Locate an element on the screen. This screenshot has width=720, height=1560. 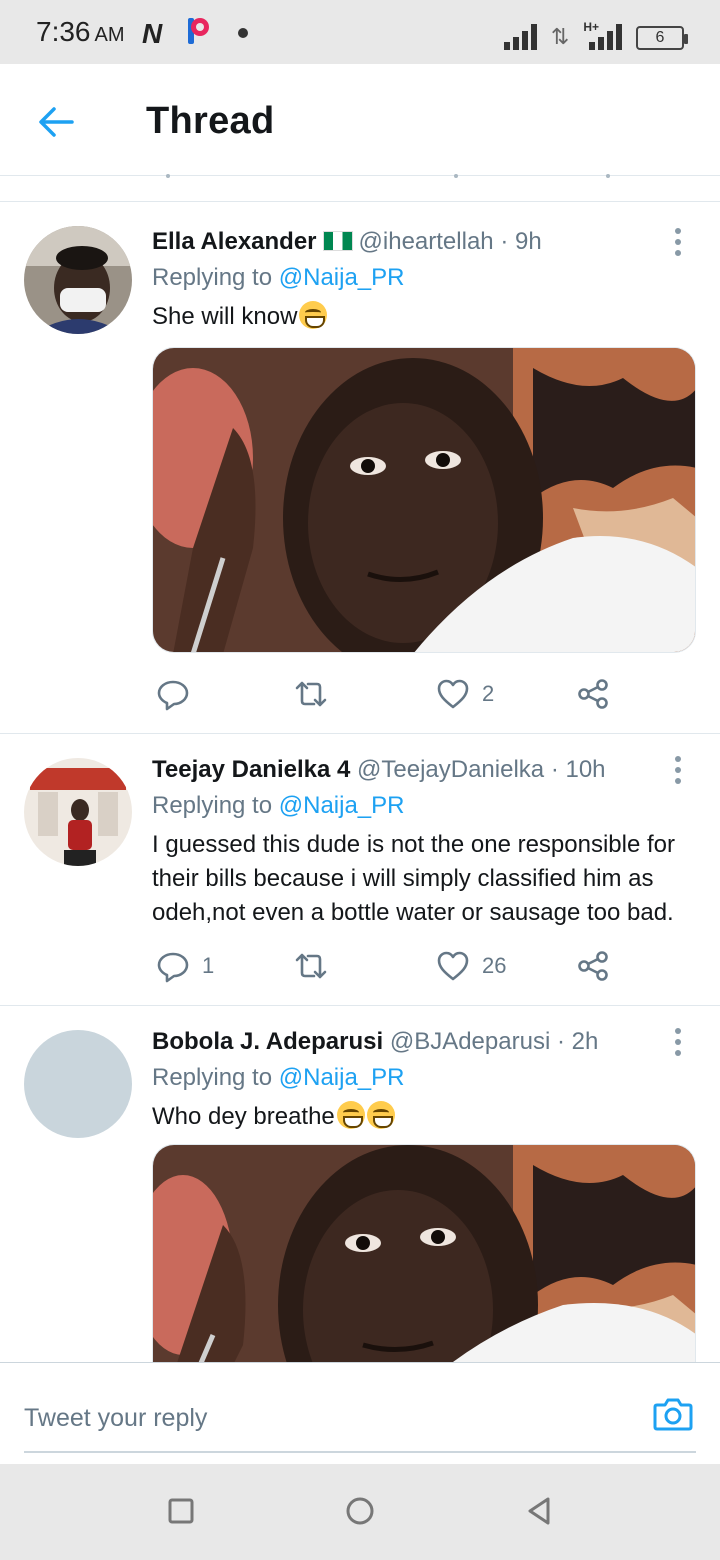
reply-bar is located at coordinates (360, 1413).